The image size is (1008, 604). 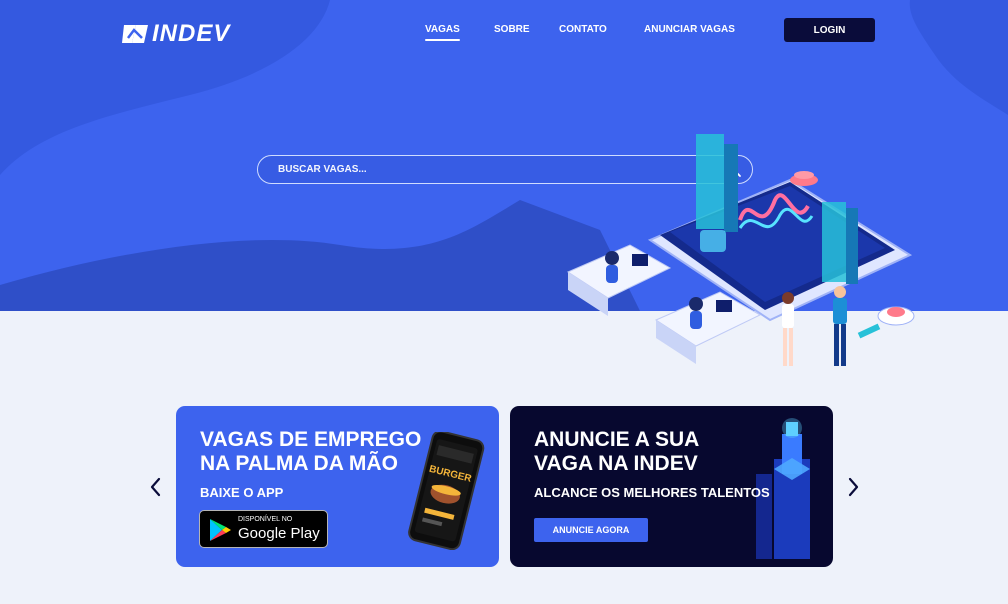 What do you see at coordinates (616, 463) in the screenshot?
I see `promo-advertise-title-line2: VAGA NA INDEV` at bounding box center [616, 463].